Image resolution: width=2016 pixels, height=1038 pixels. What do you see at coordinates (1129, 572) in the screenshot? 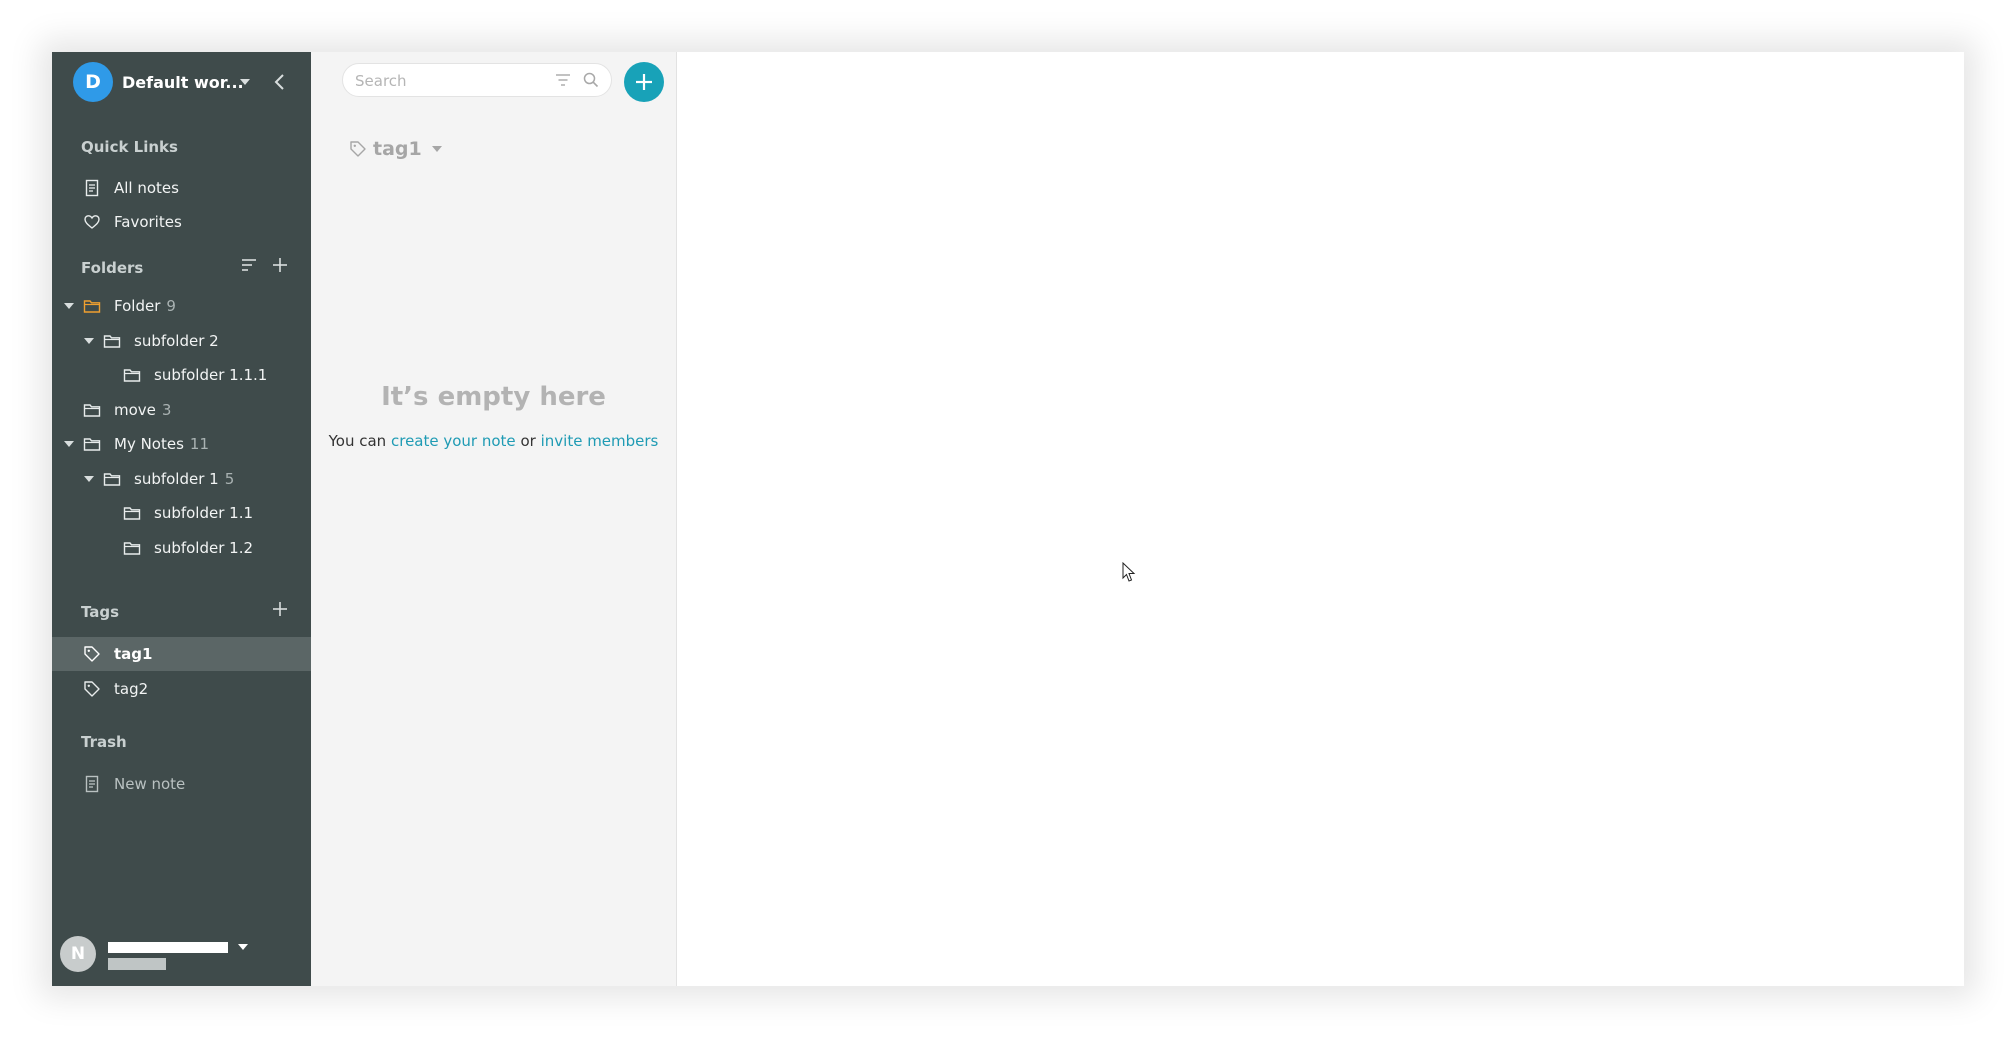
I see `mouse-cursor-icon` at bounding box center [1129, 572].